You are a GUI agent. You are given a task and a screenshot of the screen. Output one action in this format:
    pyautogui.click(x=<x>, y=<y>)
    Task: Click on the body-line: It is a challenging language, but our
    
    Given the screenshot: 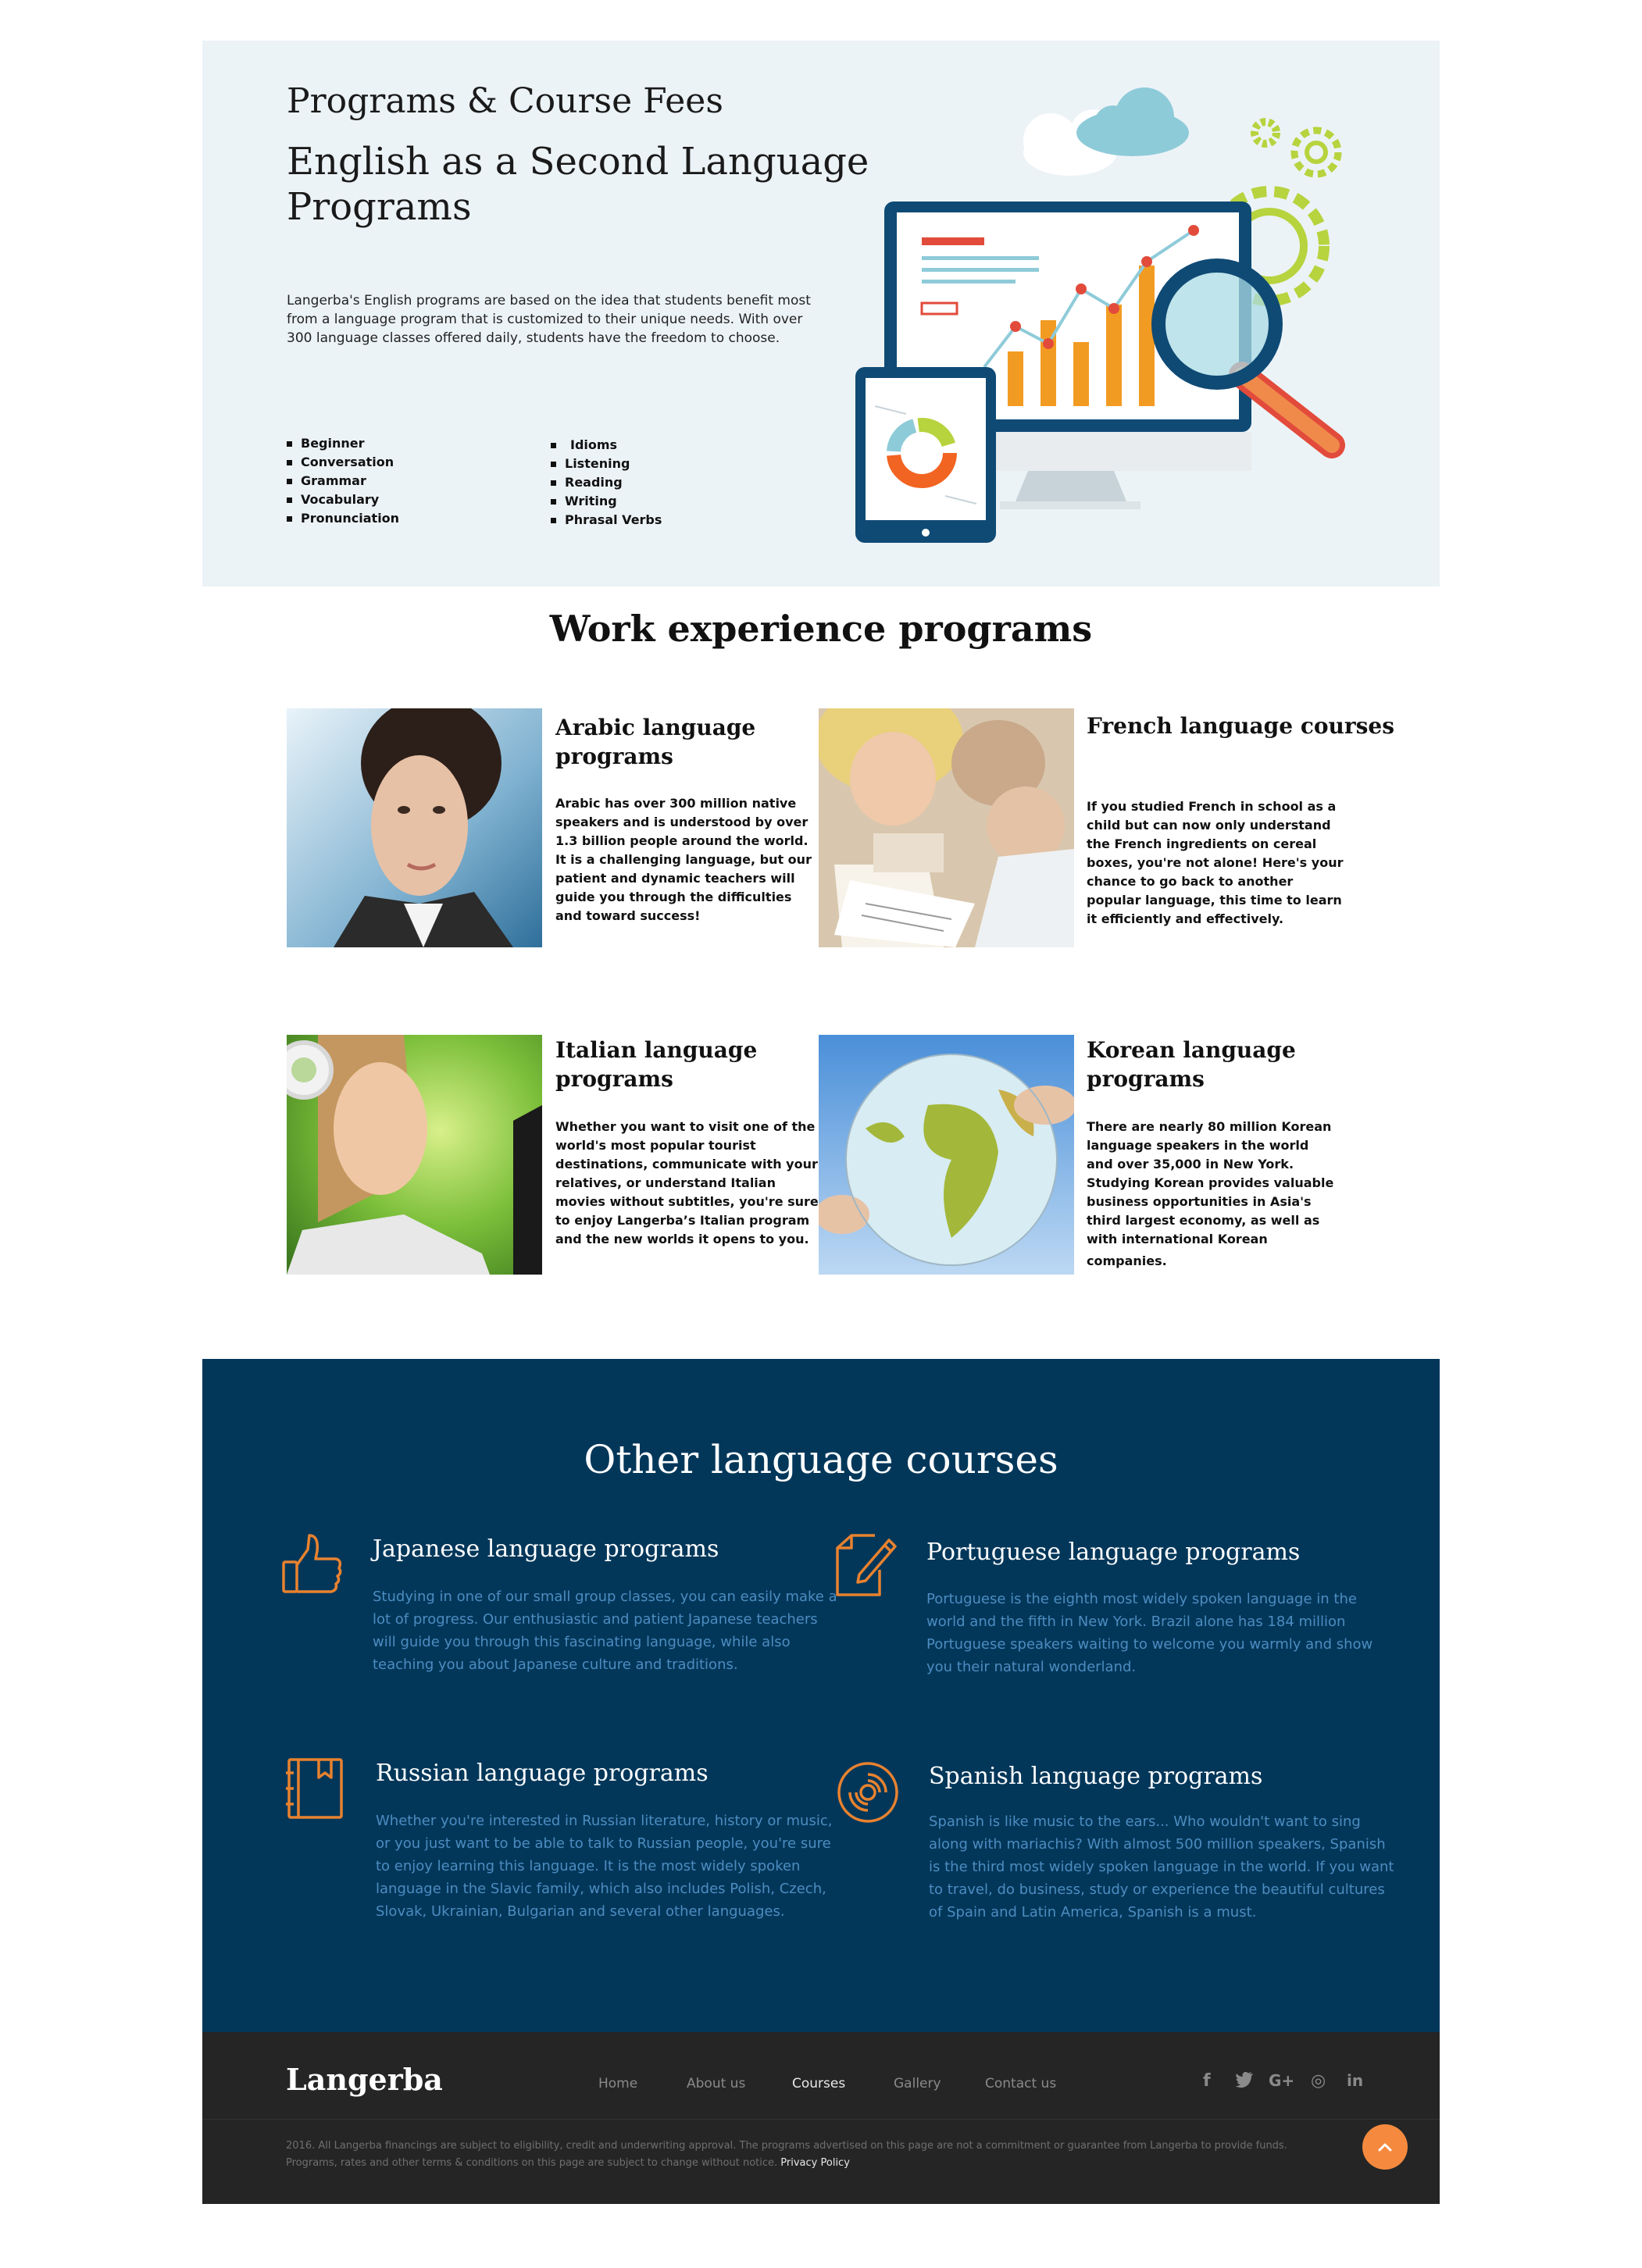 What is the action you would take?
    pyautogui.click(x=684, y=859)
    